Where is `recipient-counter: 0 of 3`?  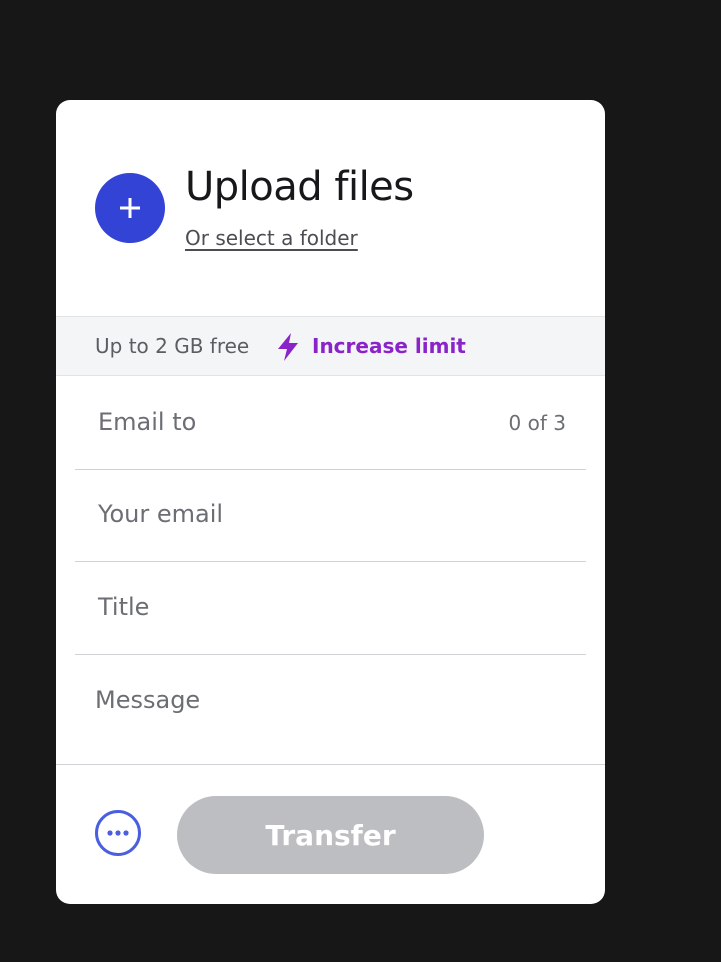
recipient-counter: 0 of 3 is located at coordinates (537, 423).